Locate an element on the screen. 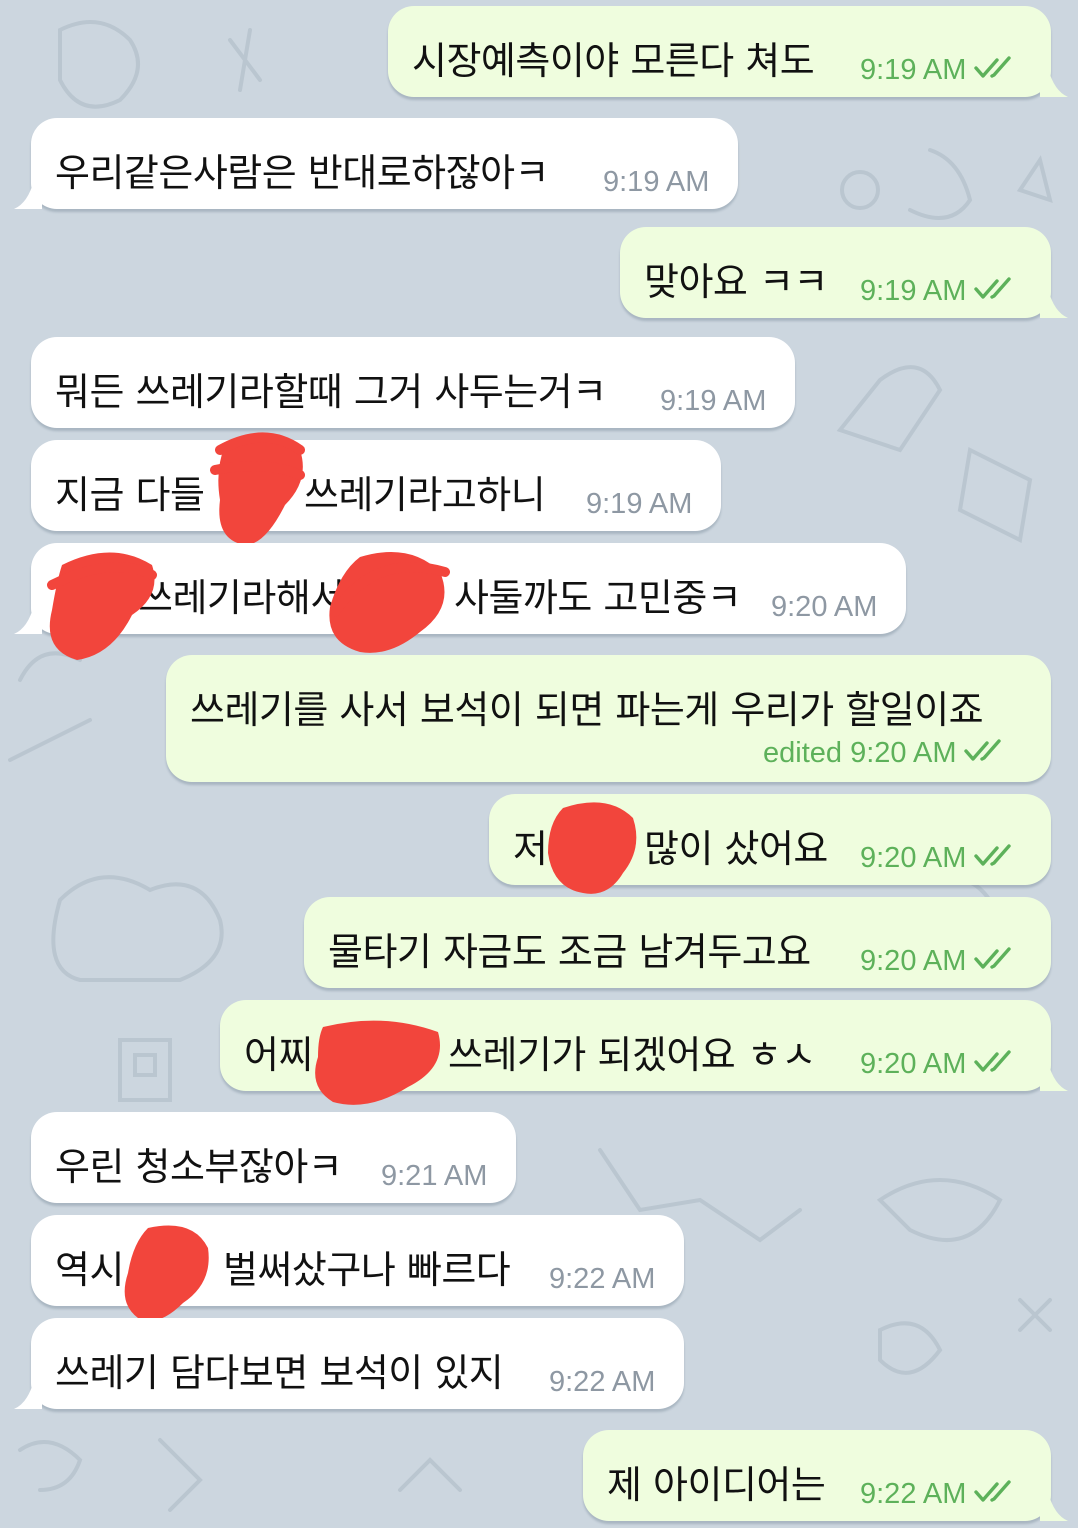 This screenshot has width=1078, height=1528. message-text: 맞아요 ㅋㅋ is located at coordinates (736, 282).